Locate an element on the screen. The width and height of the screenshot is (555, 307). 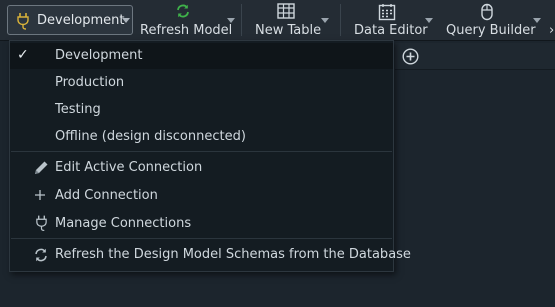
menu-item-label: Edit Active Connection is located at coordinates (129, 167).